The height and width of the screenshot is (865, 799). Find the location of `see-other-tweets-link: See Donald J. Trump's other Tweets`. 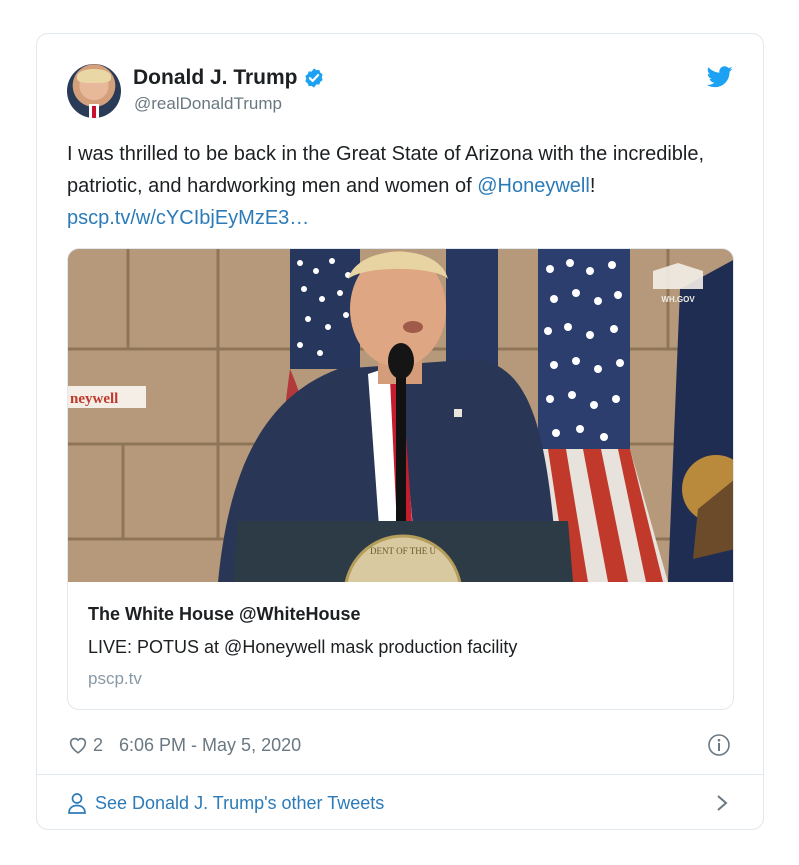

see-other-tweets-link: See Donald J. Trump's other Tweets is located at coordinates (239, 803).